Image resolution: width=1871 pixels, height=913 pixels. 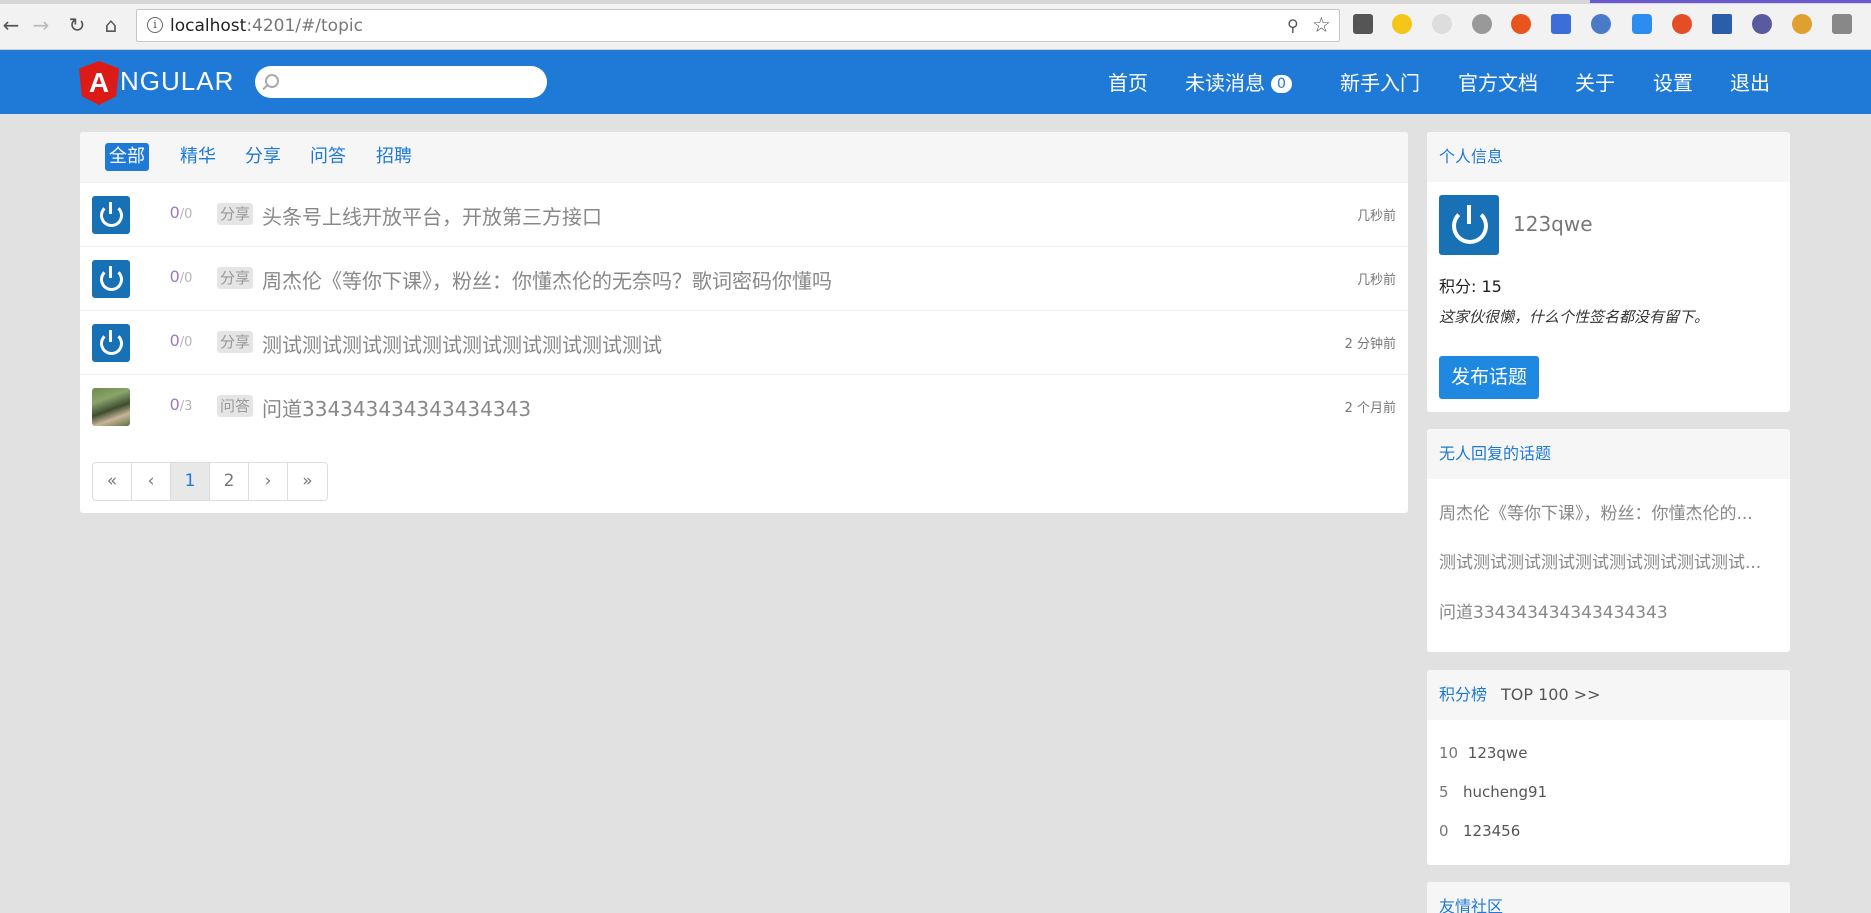 I want to click on reload-icon: ↻, so click(x=77, y=25).